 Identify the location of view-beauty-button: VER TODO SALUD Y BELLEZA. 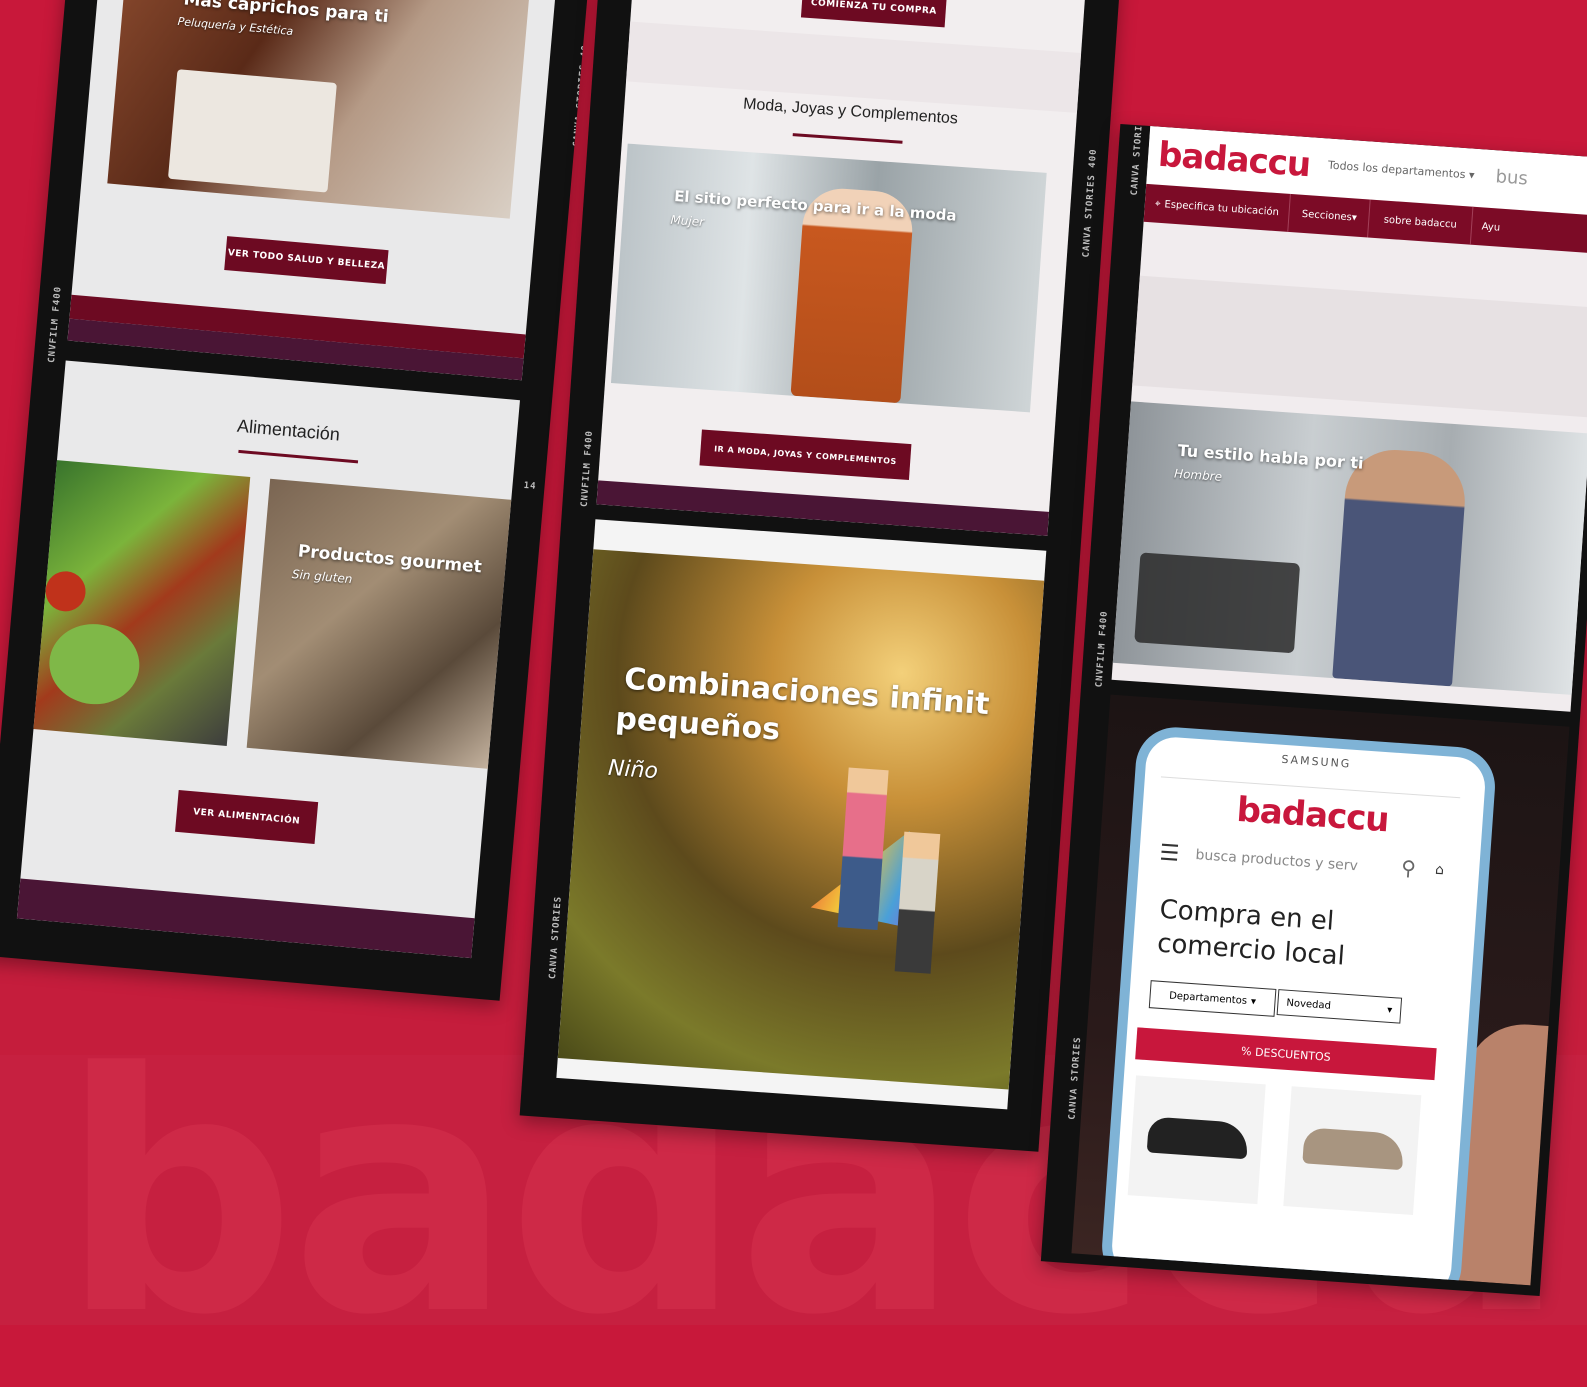
(306, 260).